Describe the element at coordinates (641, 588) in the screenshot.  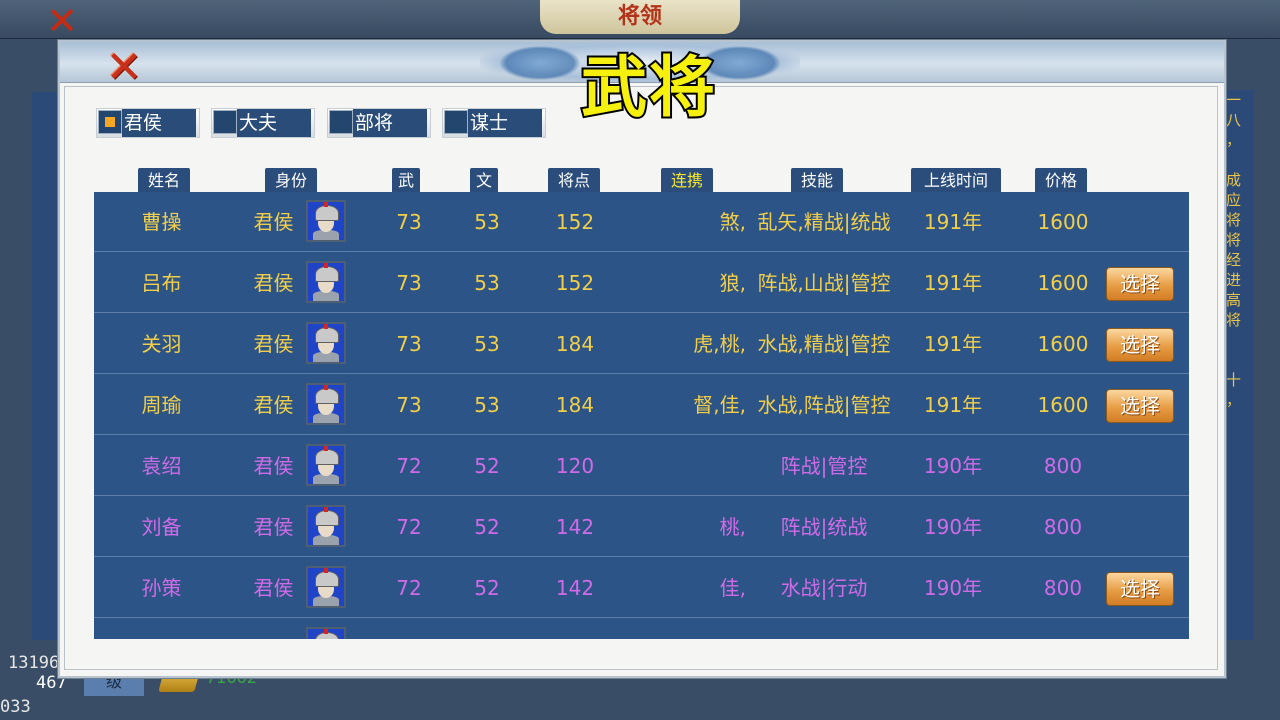
I see `table-row: 孙策 君侯 72 52 142 佳, 水战|行动 190年 800 选择` at that location.